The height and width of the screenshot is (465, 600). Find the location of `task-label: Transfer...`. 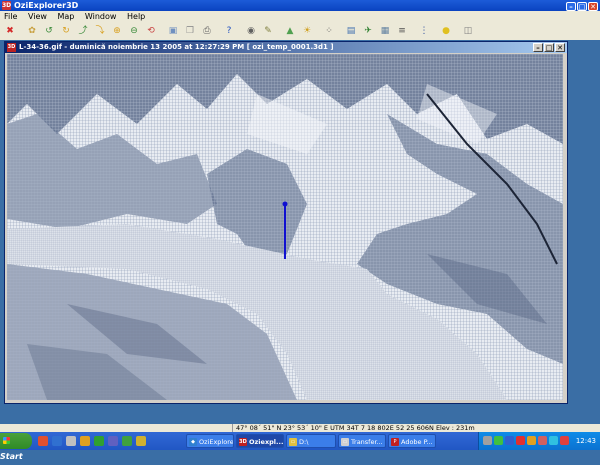

task-label: Transfer... is located at coordinates (367, 442).